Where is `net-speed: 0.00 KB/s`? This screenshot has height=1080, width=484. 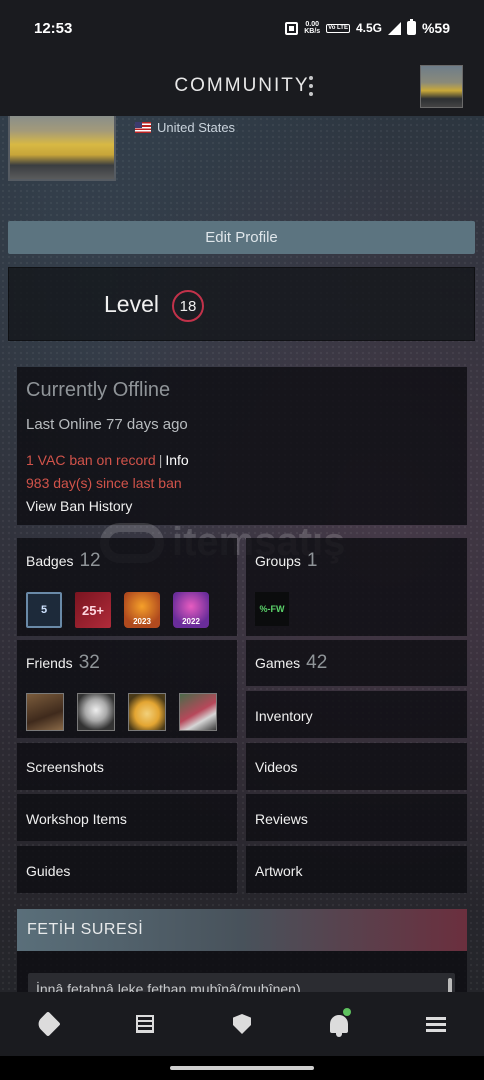 net-speed: 0.00 KB/s is located at coordinates (312, 28).